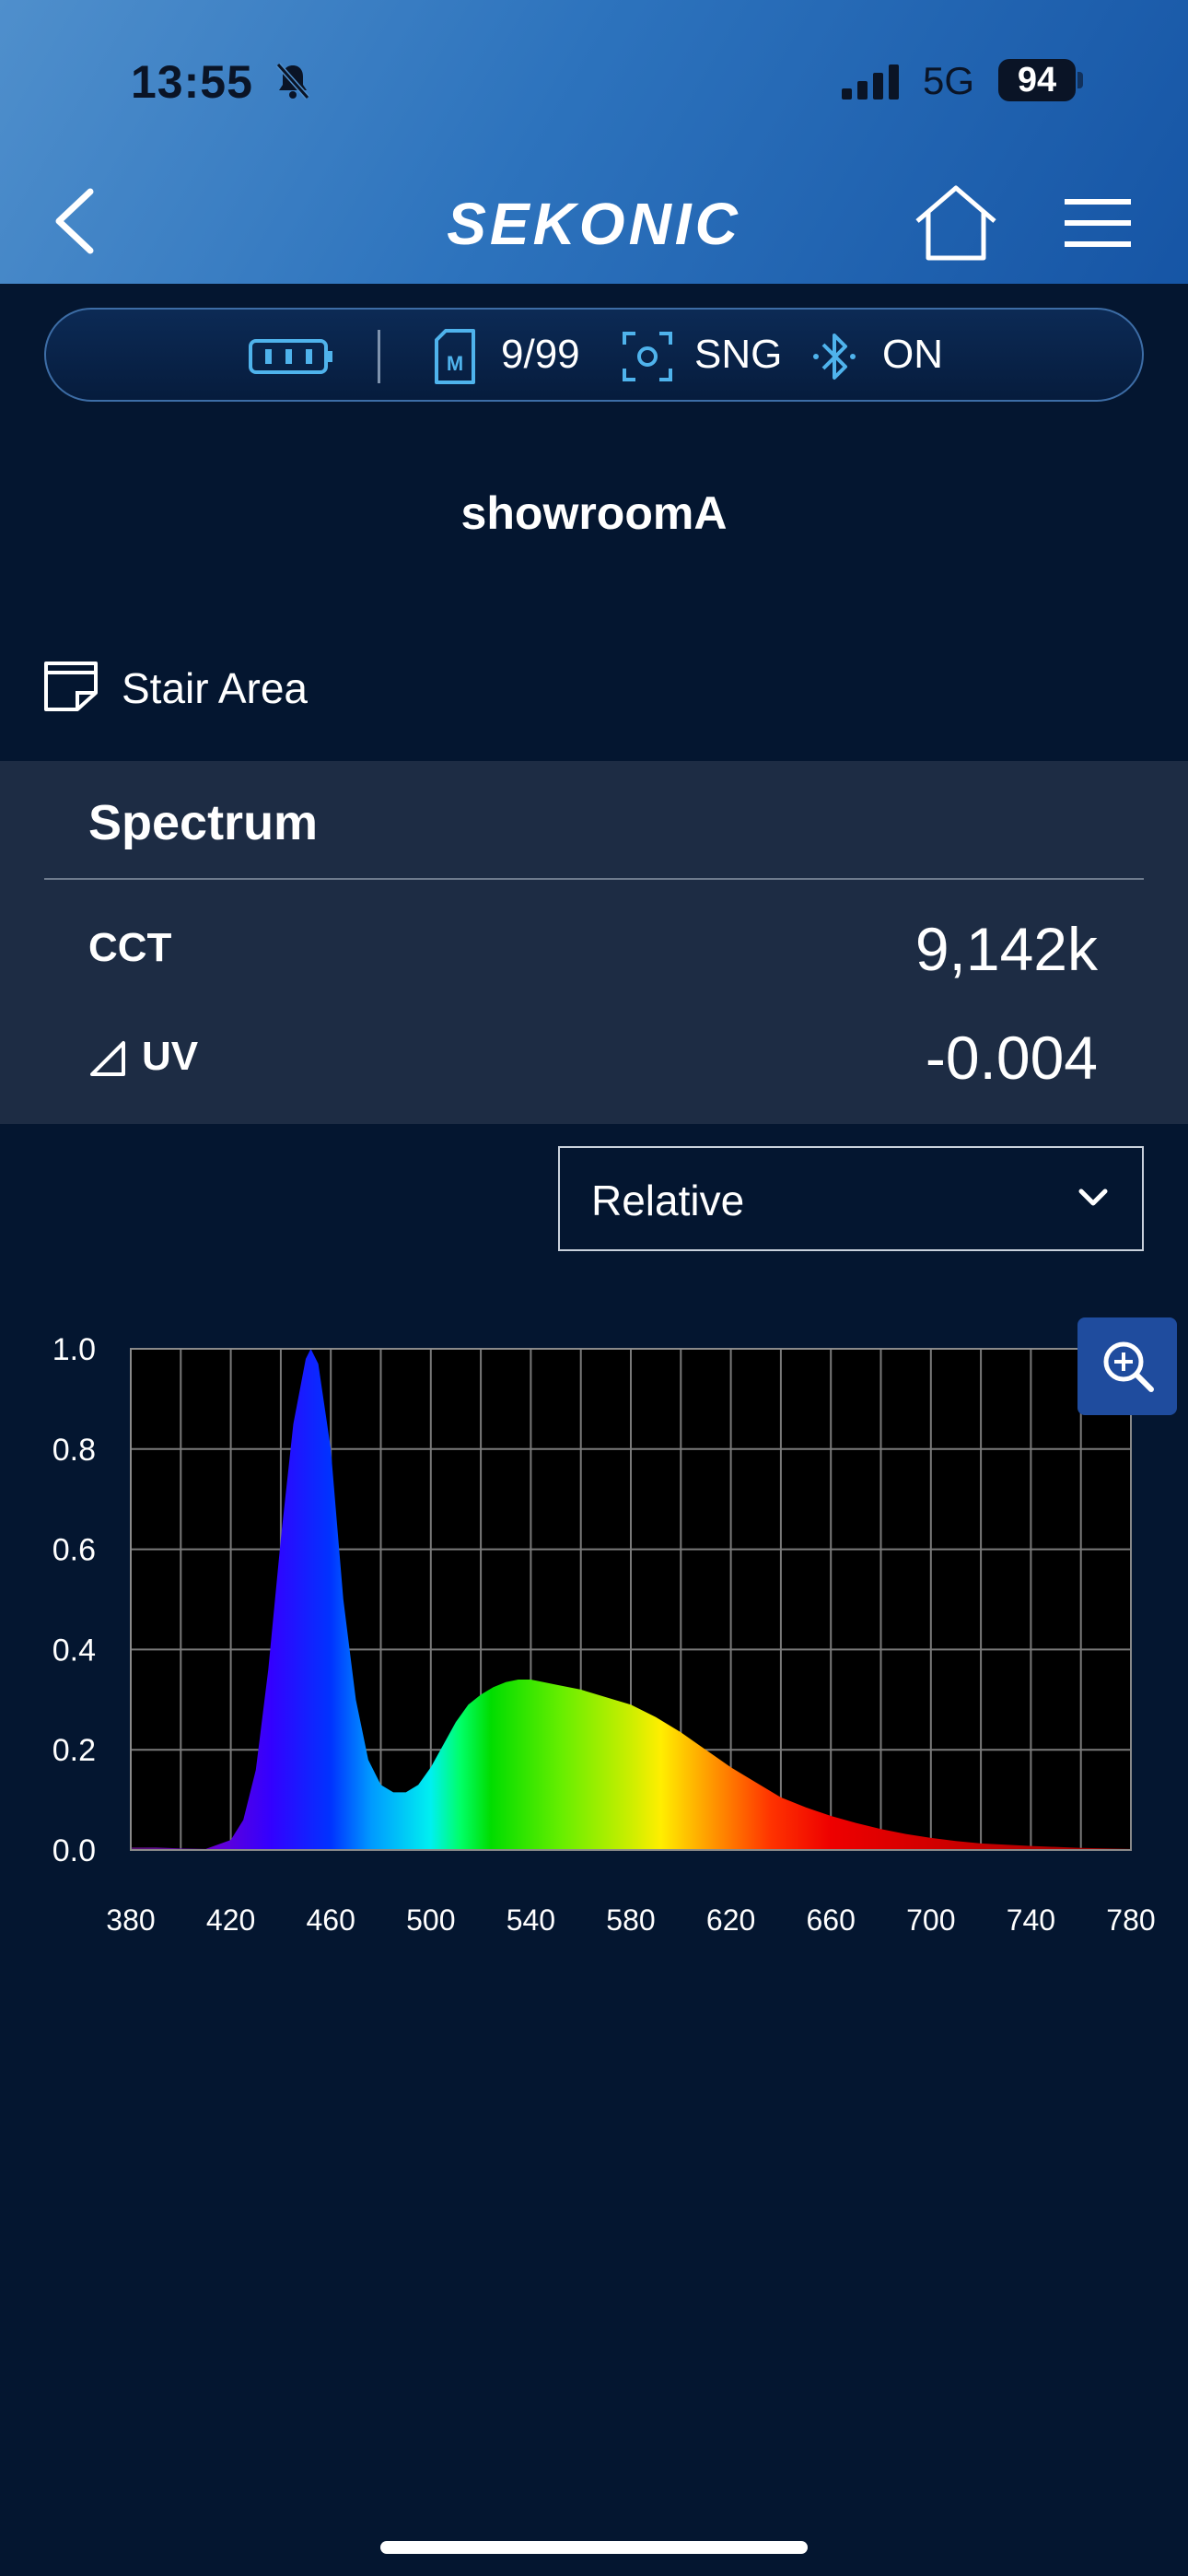  What do you see at coordinates (230, 1920) in the screenshot?
I see `x-tick-label: 420` at bounding box center [230, 1920].